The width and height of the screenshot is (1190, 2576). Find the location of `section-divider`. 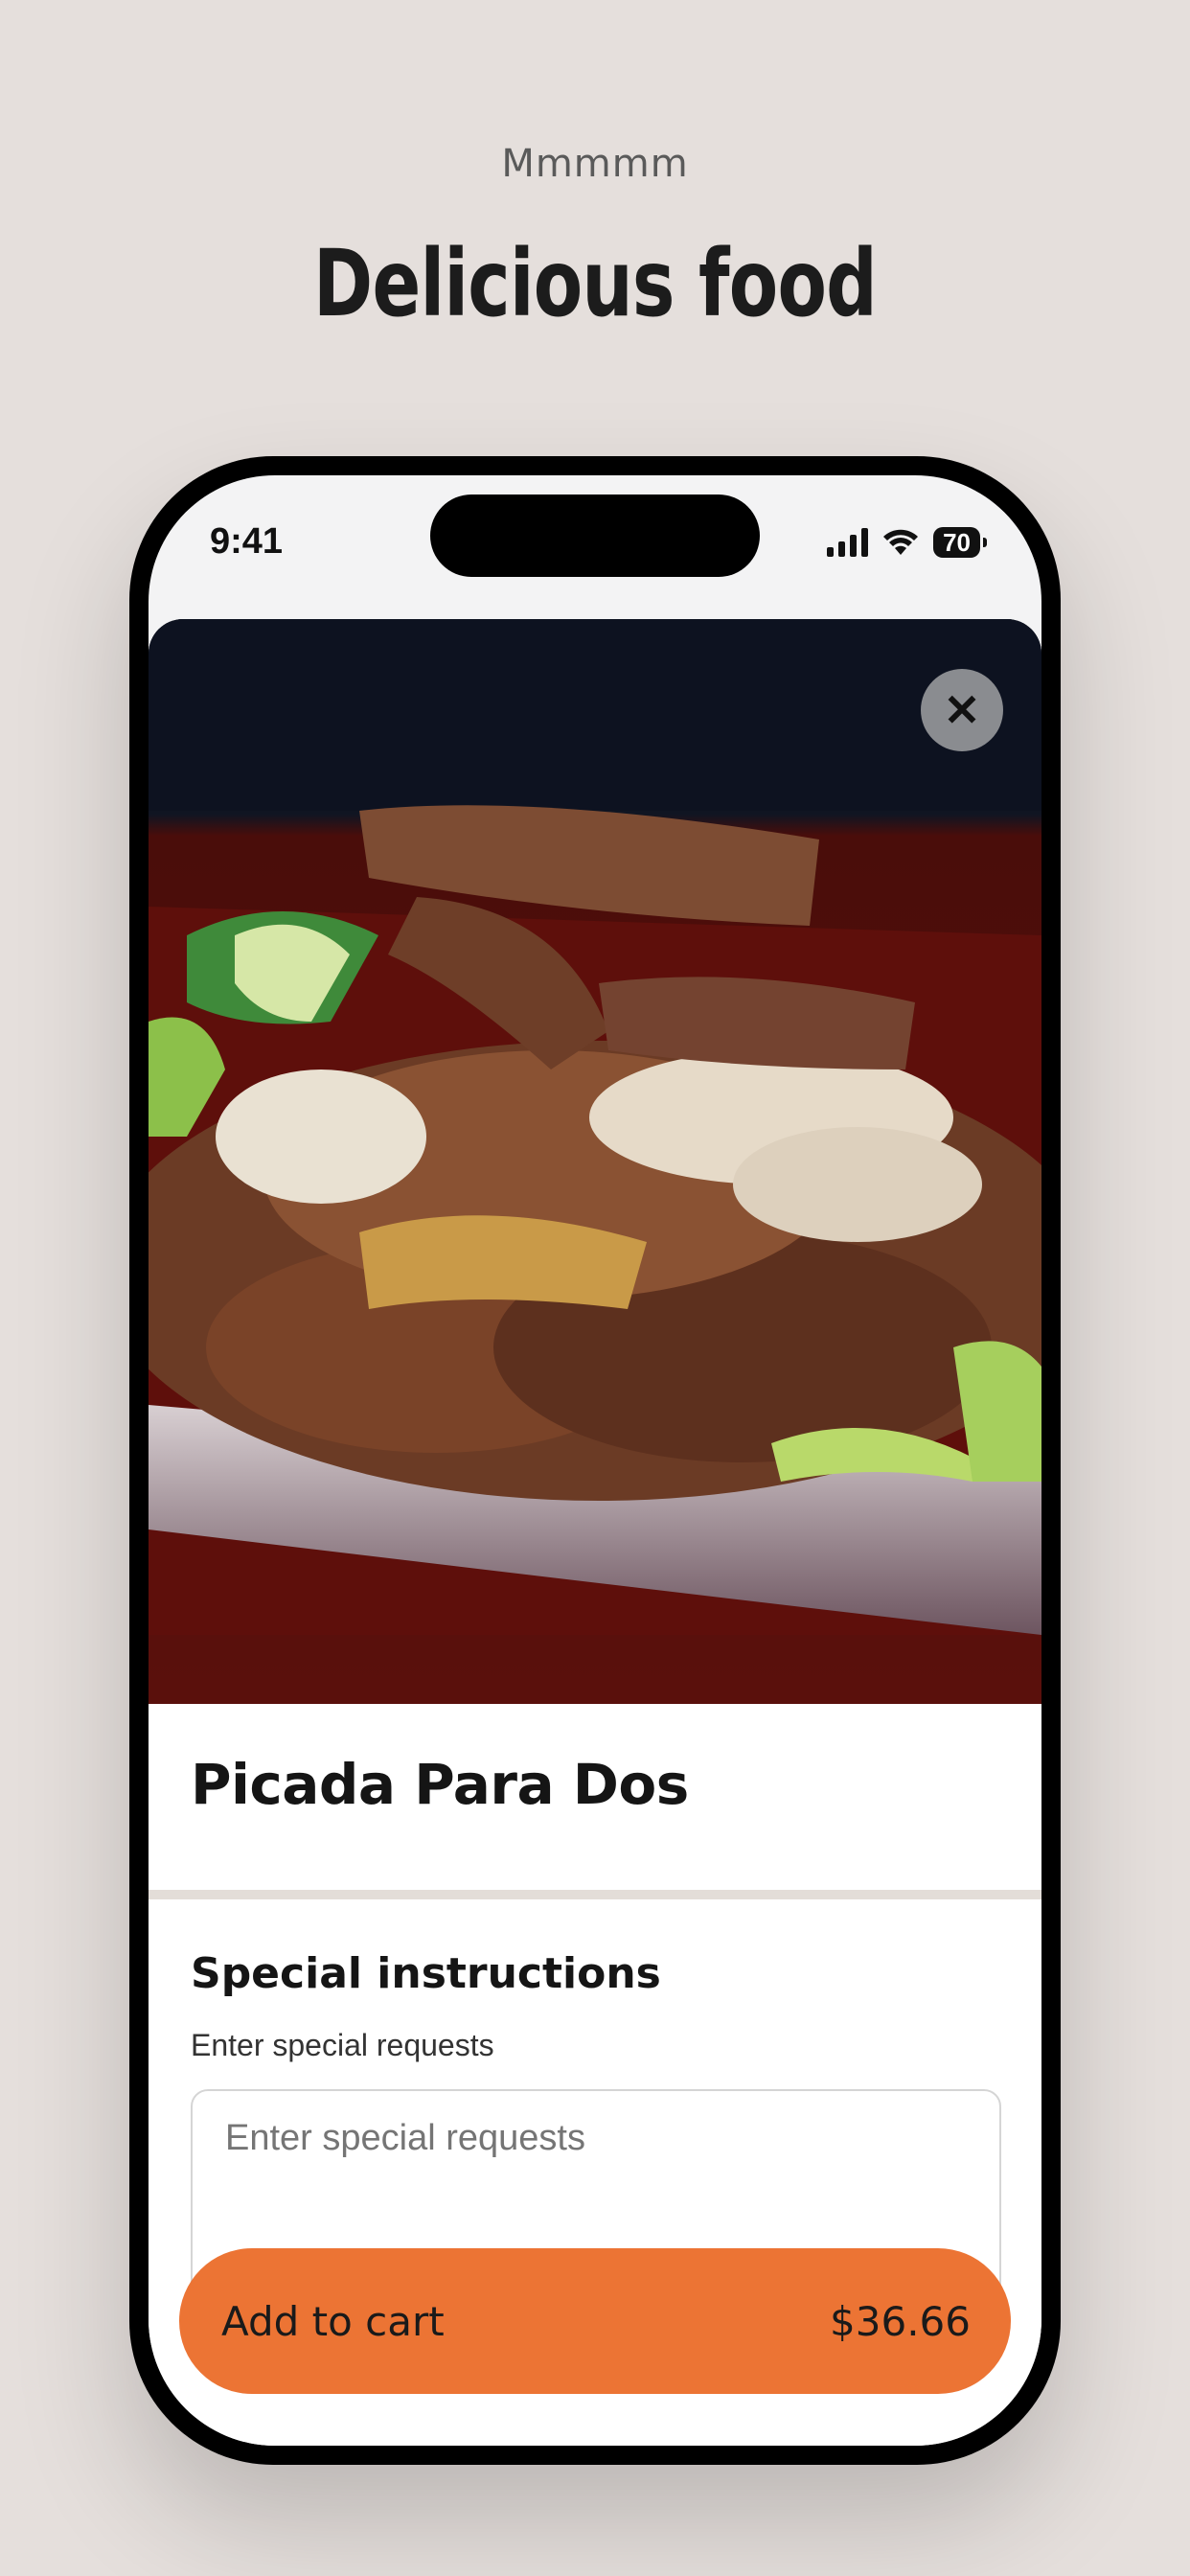

section-divider is located at coordinates (595, 1894).